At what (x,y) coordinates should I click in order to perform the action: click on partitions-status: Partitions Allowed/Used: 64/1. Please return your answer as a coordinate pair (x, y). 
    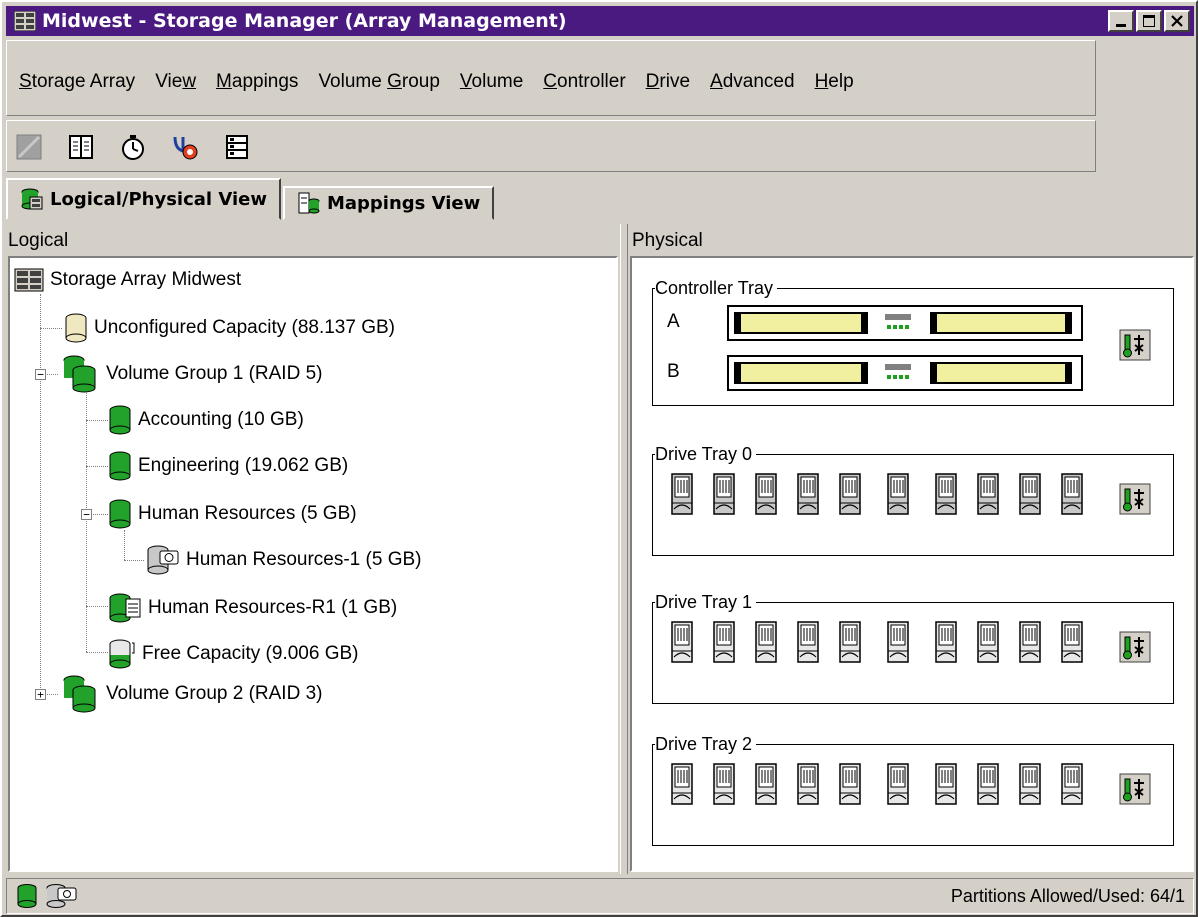
    Looking at the image, I should click on (1067, 896).